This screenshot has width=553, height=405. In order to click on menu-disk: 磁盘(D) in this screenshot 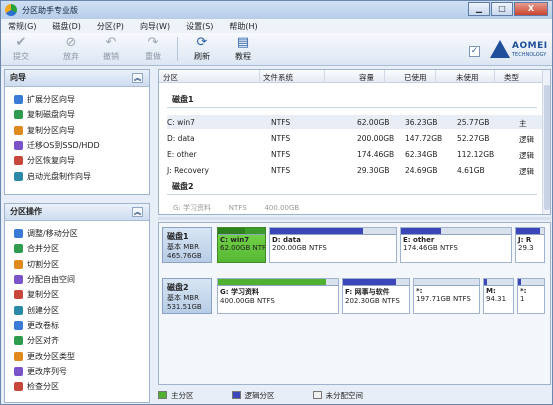, I will do `click(67, 26)`.